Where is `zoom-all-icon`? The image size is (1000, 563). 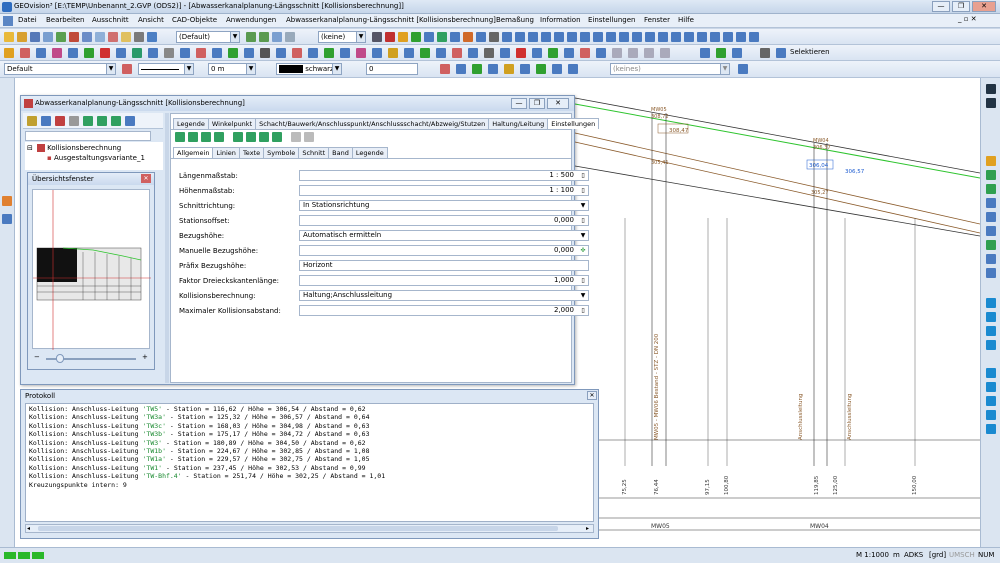 zoom-all-icon is located at coordinates (991, 203).